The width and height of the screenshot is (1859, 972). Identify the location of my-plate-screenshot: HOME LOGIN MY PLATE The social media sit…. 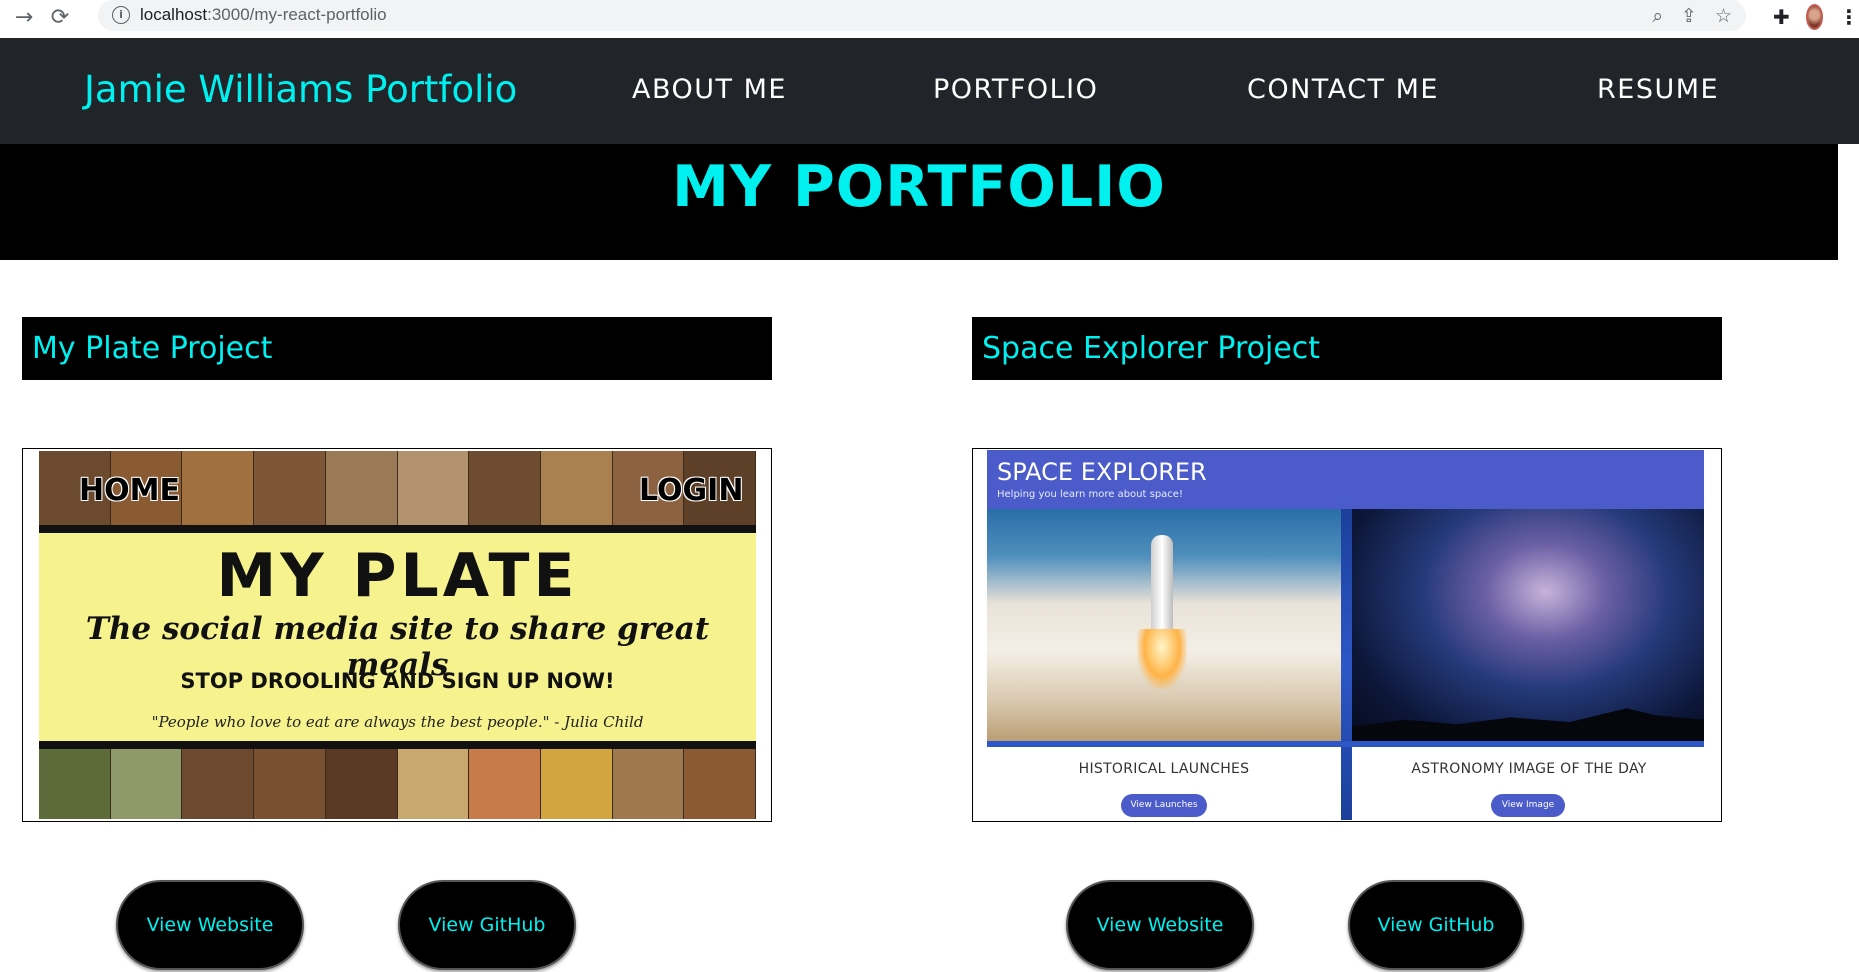
(397, 635).